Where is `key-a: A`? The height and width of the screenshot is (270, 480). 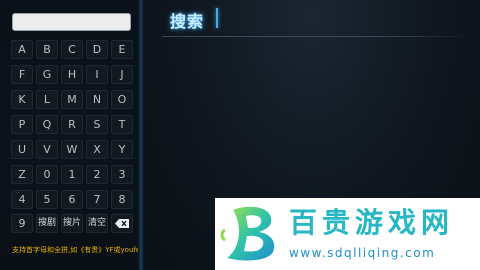 key-a: A is located at coordinates (22, 49).